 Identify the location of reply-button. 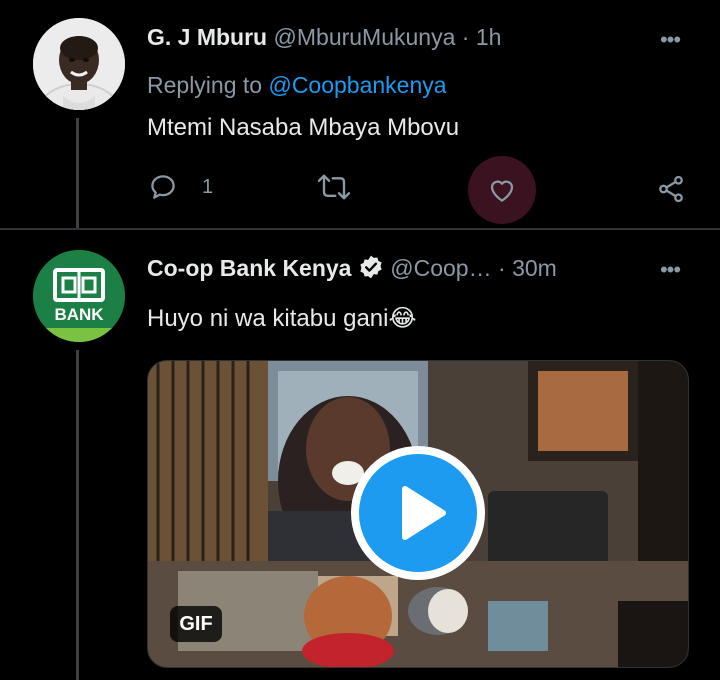
(163, 187).